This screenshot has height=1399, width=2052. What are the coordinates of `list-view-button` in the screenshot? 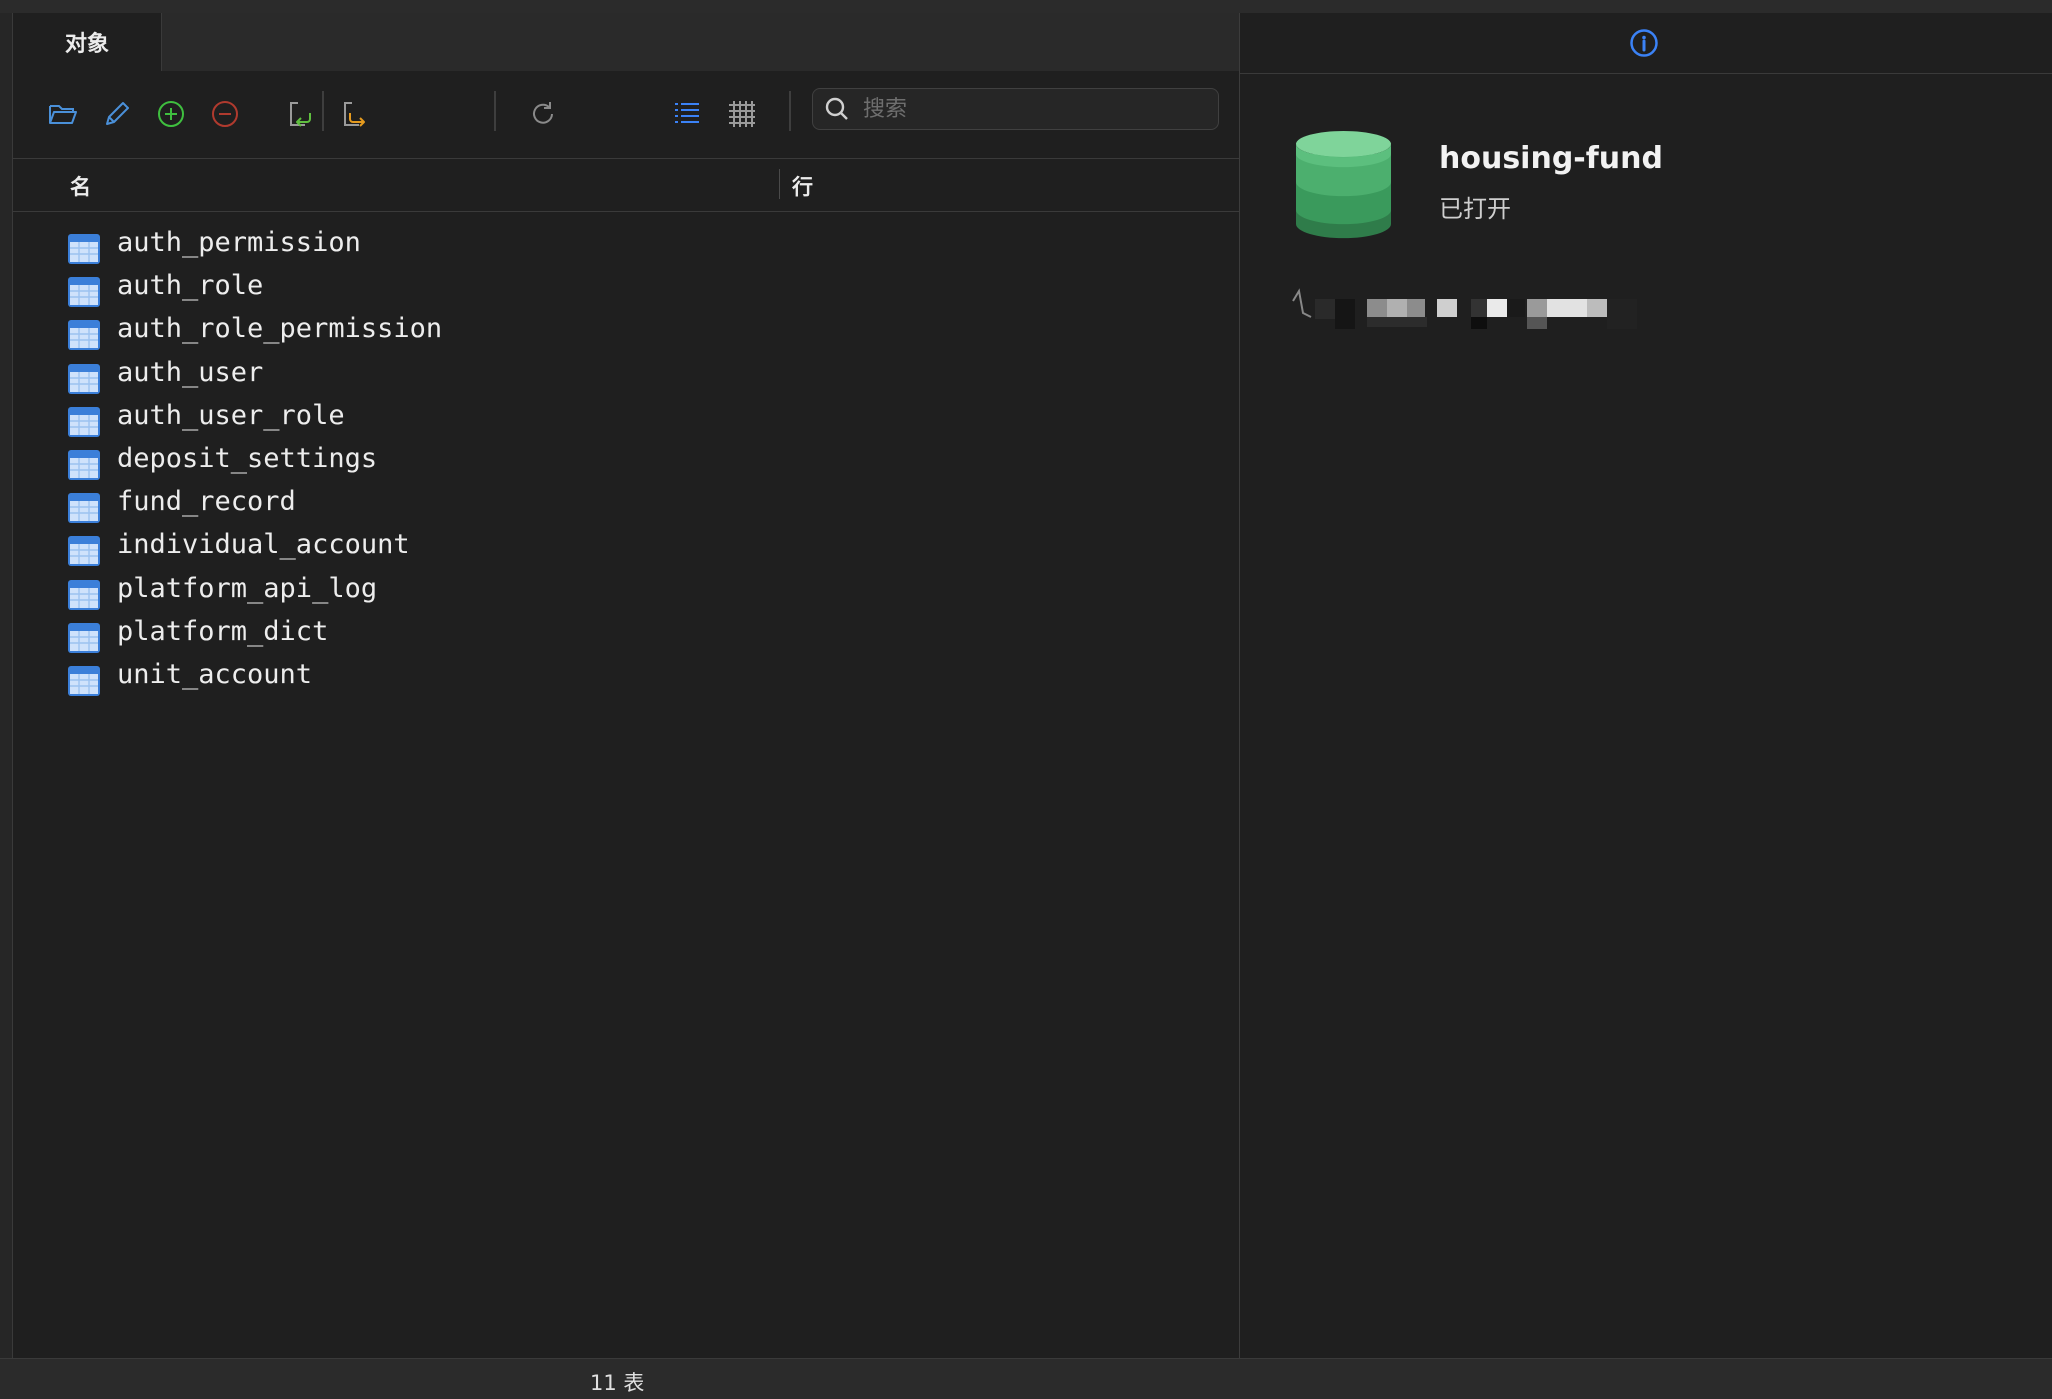 It's located at (687, 114).